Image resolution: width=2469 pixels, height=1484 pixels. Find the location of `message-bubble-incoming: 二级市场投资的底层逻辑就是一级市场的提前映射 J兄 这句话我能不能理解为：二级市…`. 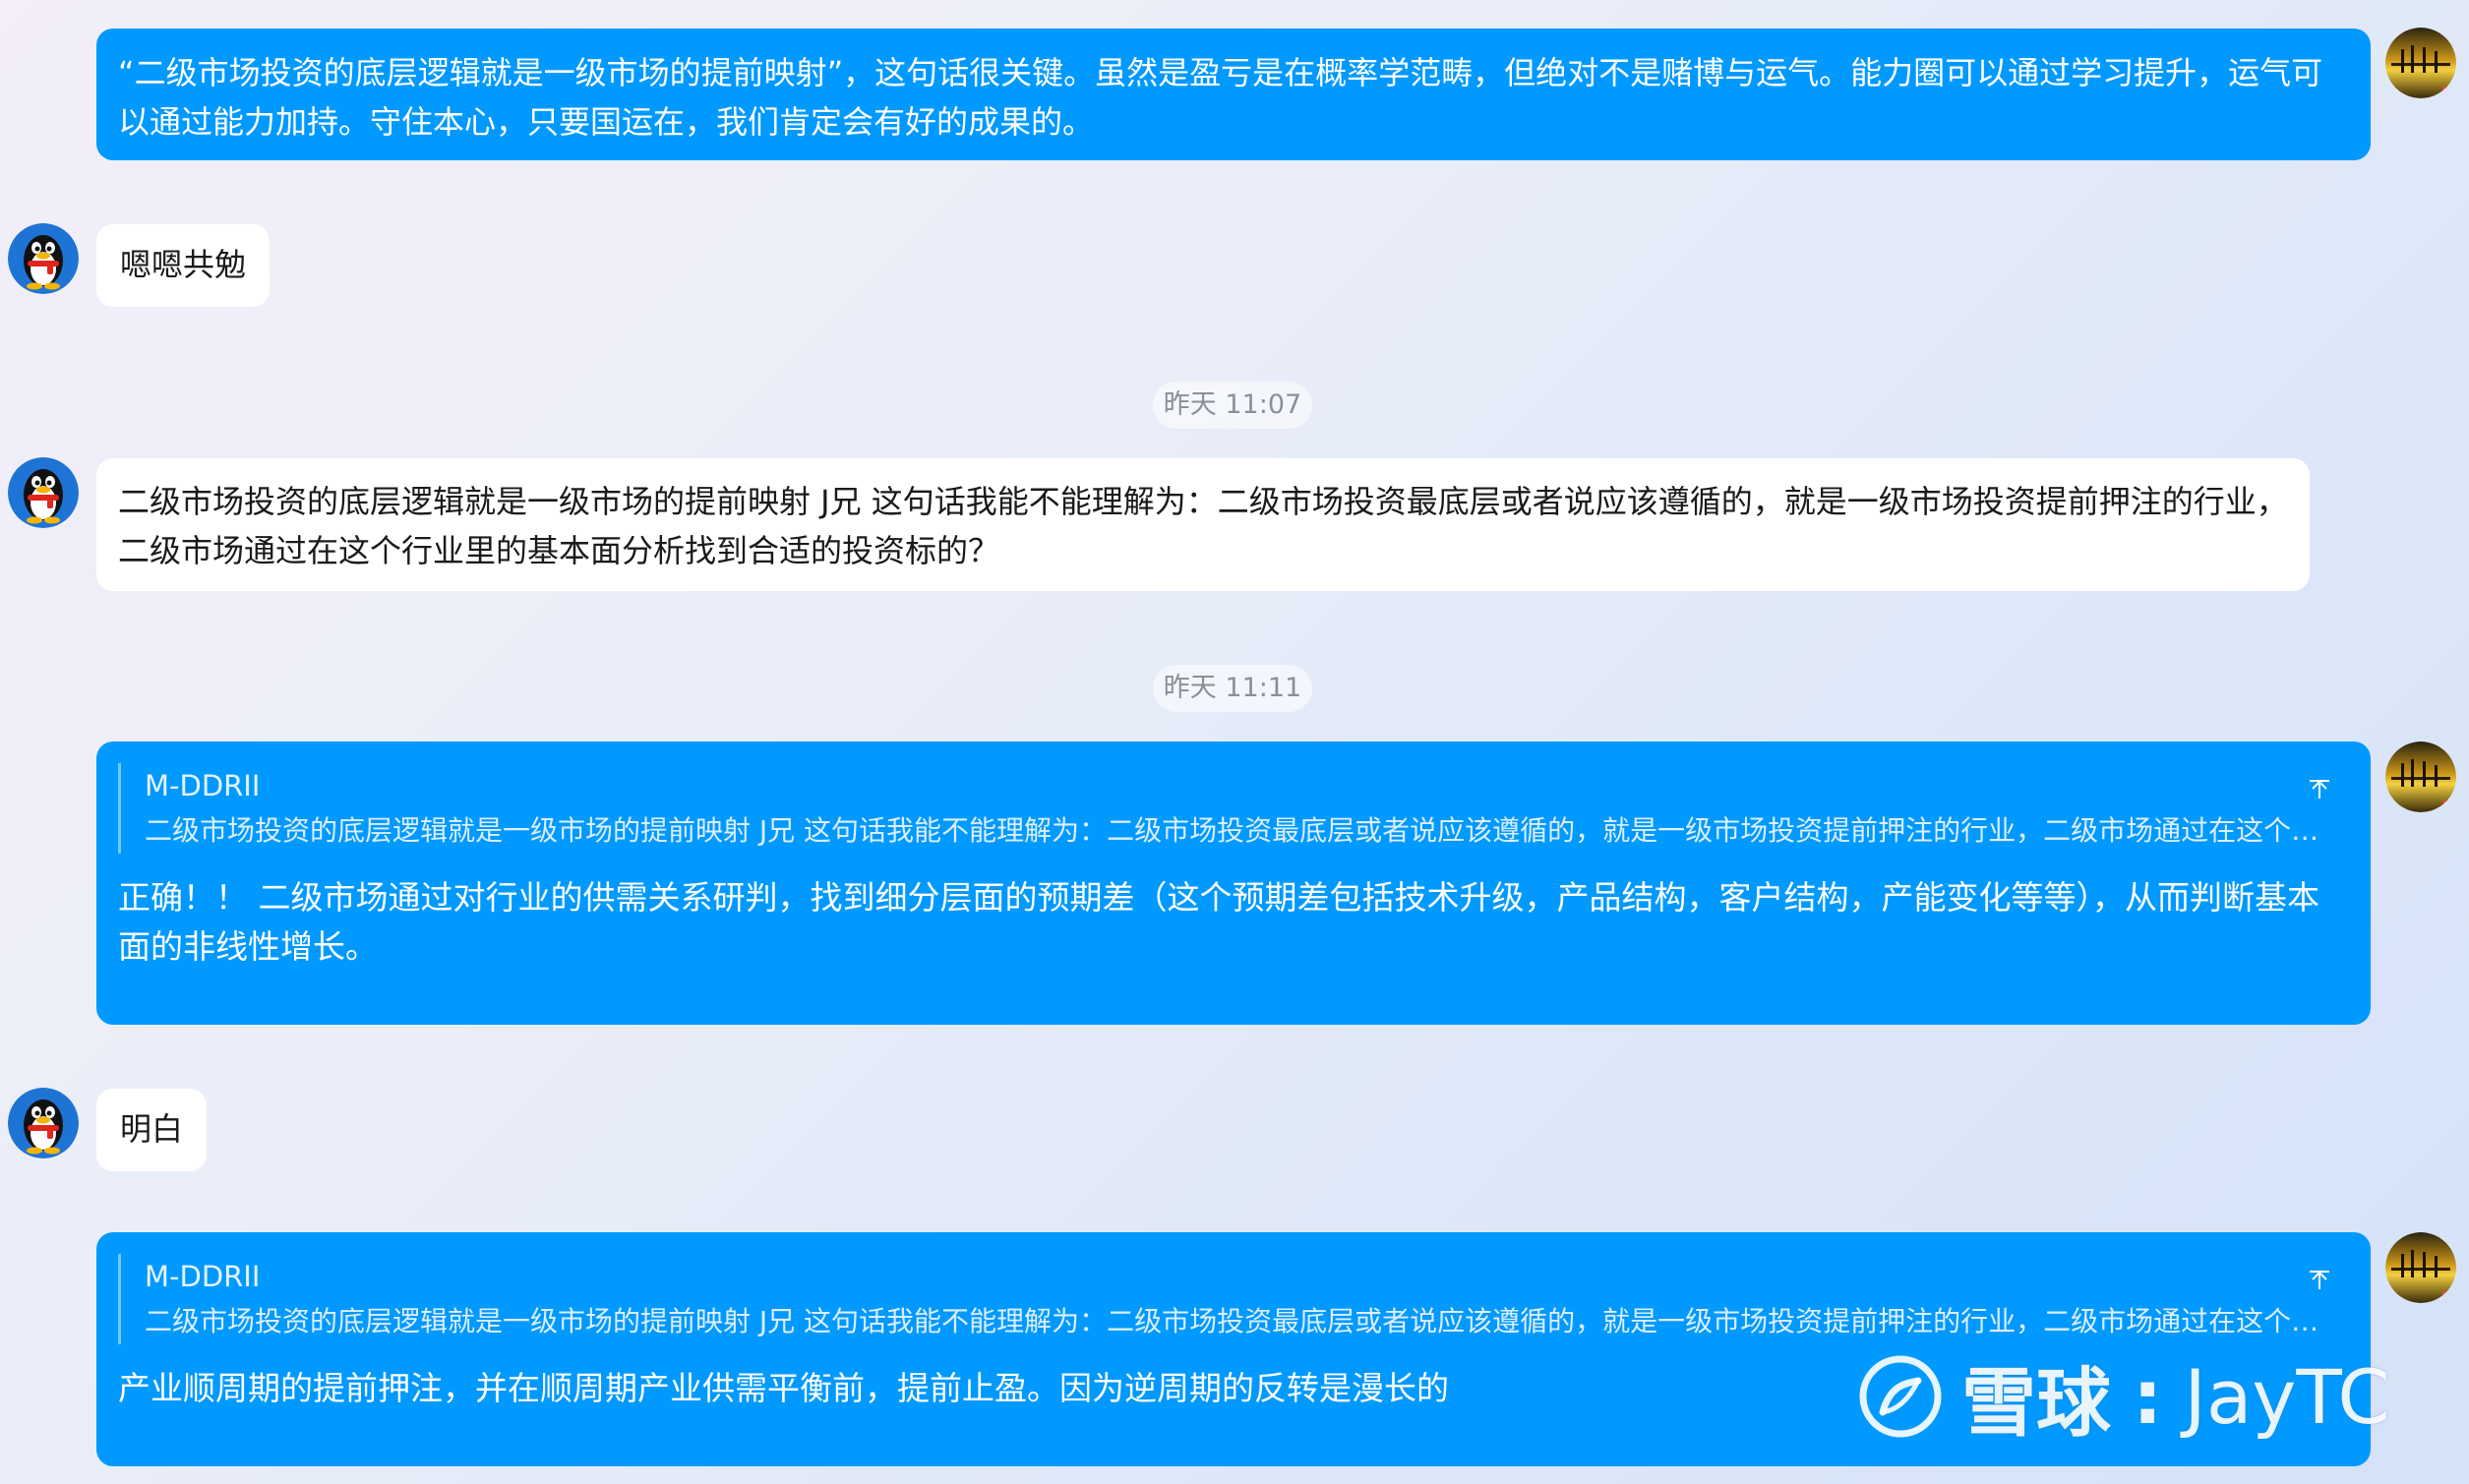

message-bubble-incoming: 二级市场投资的底层逻辑就是一级市场的提前映射 J兄 这句话我能不能理解为：二级市… is located at coordinates (1203, 524).